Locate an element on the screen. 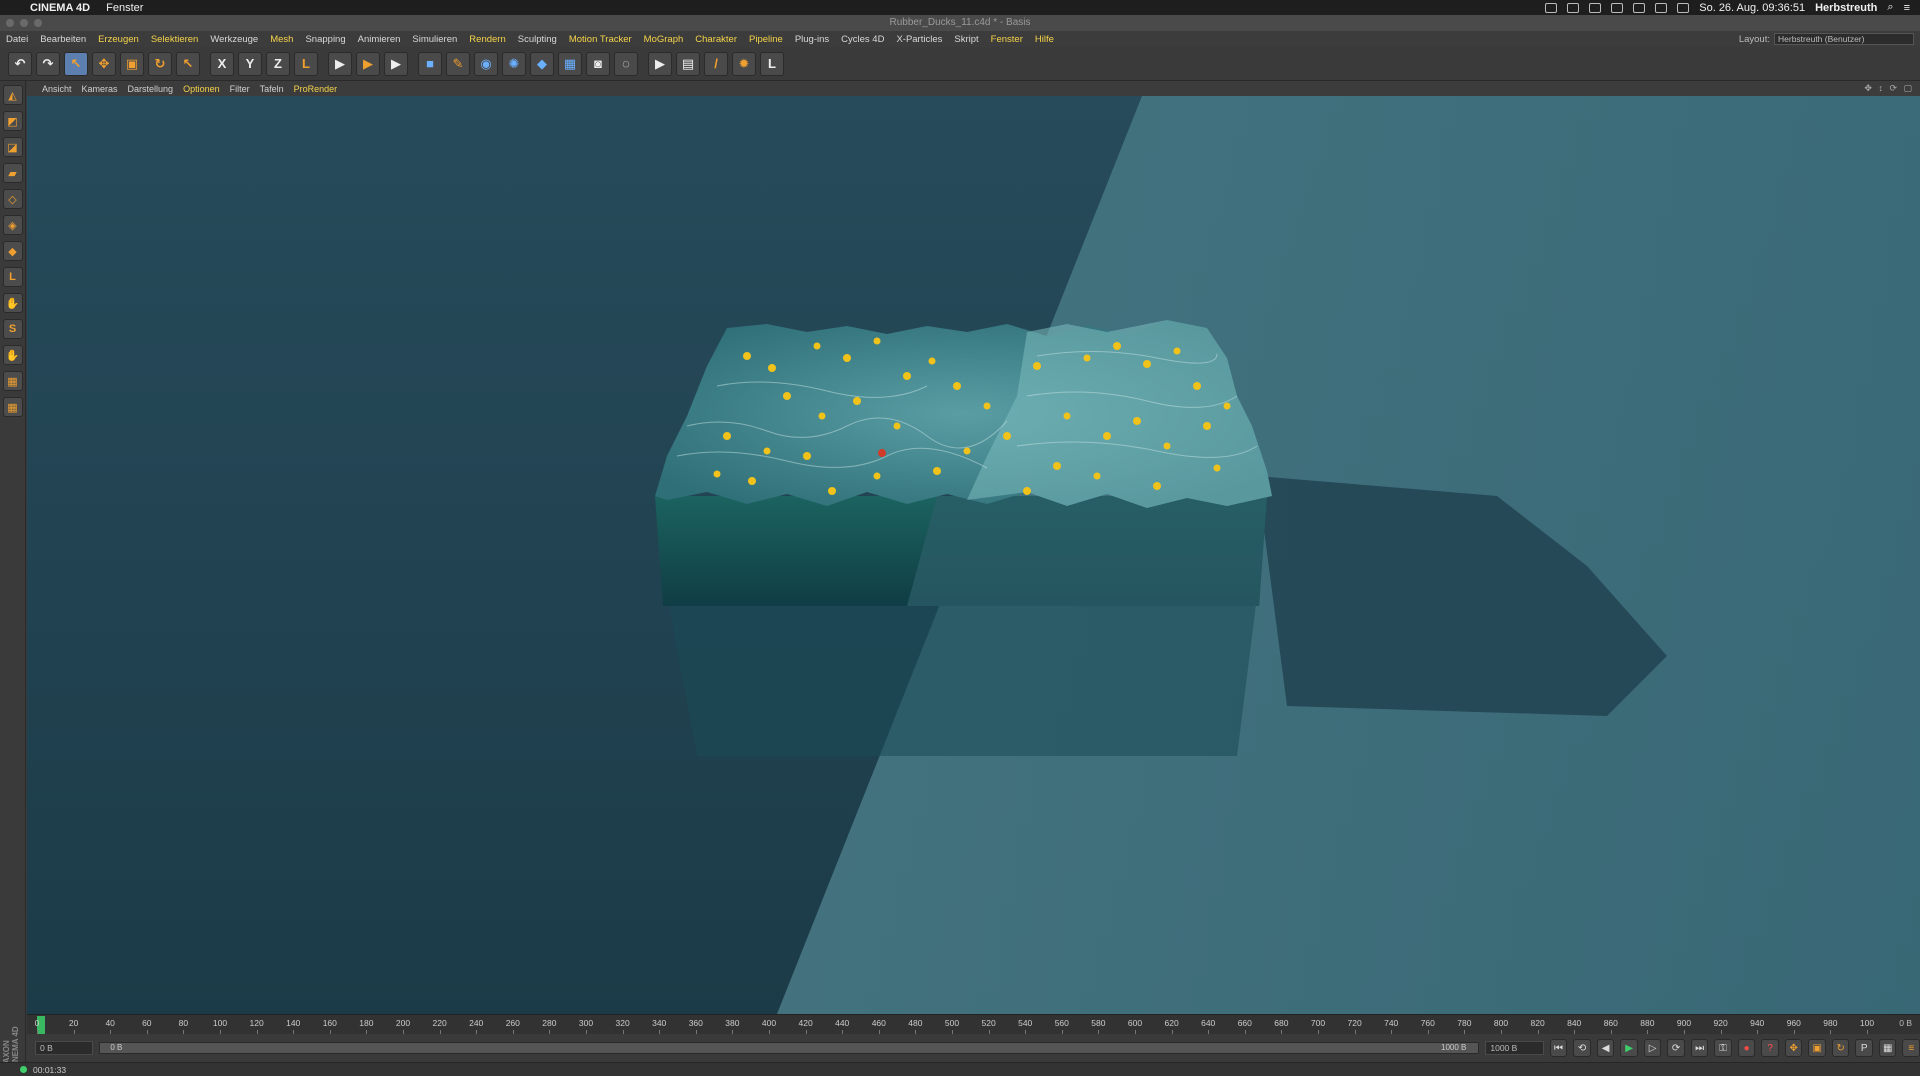  timemachine-icon is located at coordinates (1639, 7).